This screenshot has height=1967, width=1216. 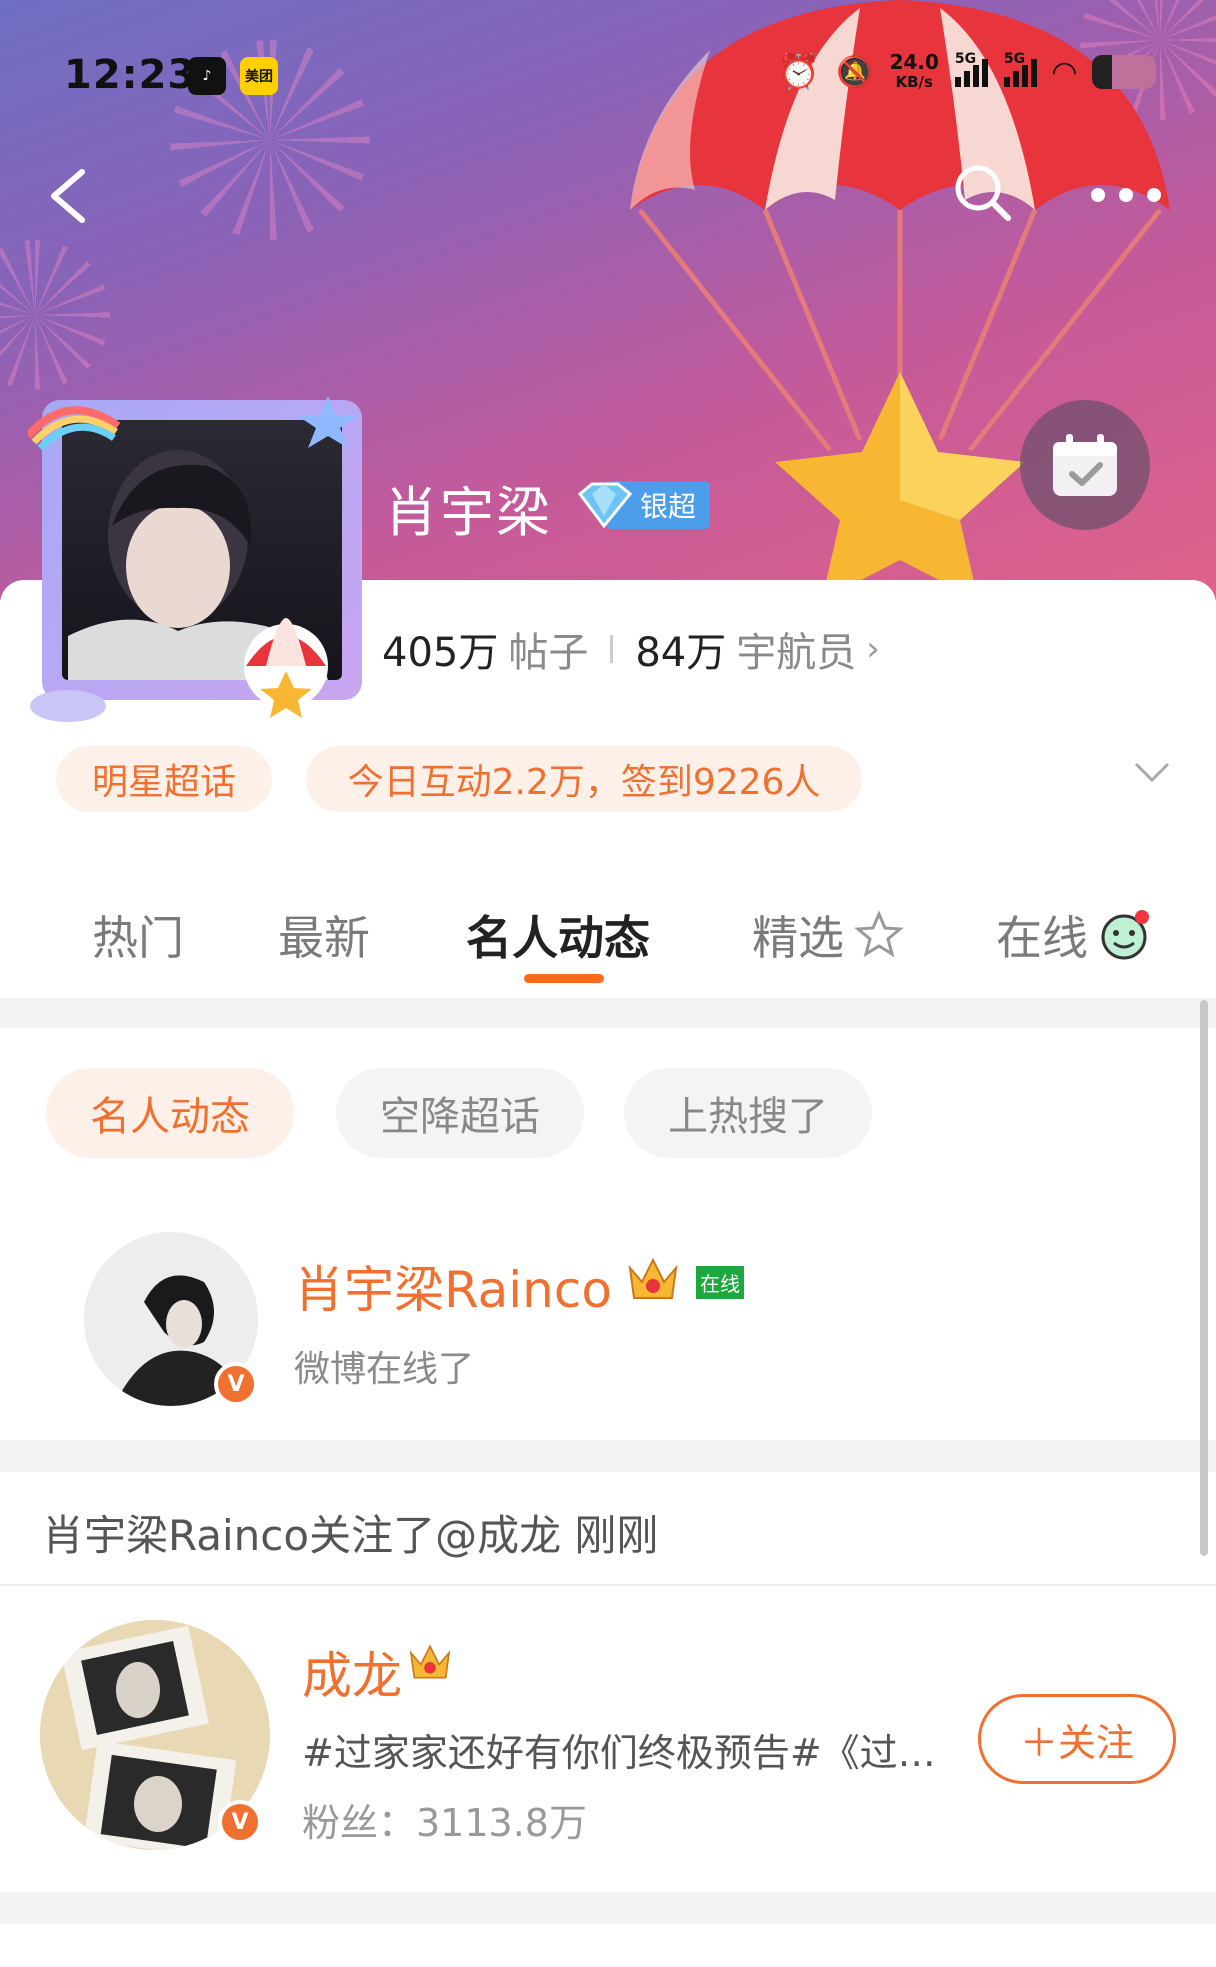 What do you see at coordinates (982, 192) in the screenshot?
I see `search-icon` at bounding box center [982, 192].